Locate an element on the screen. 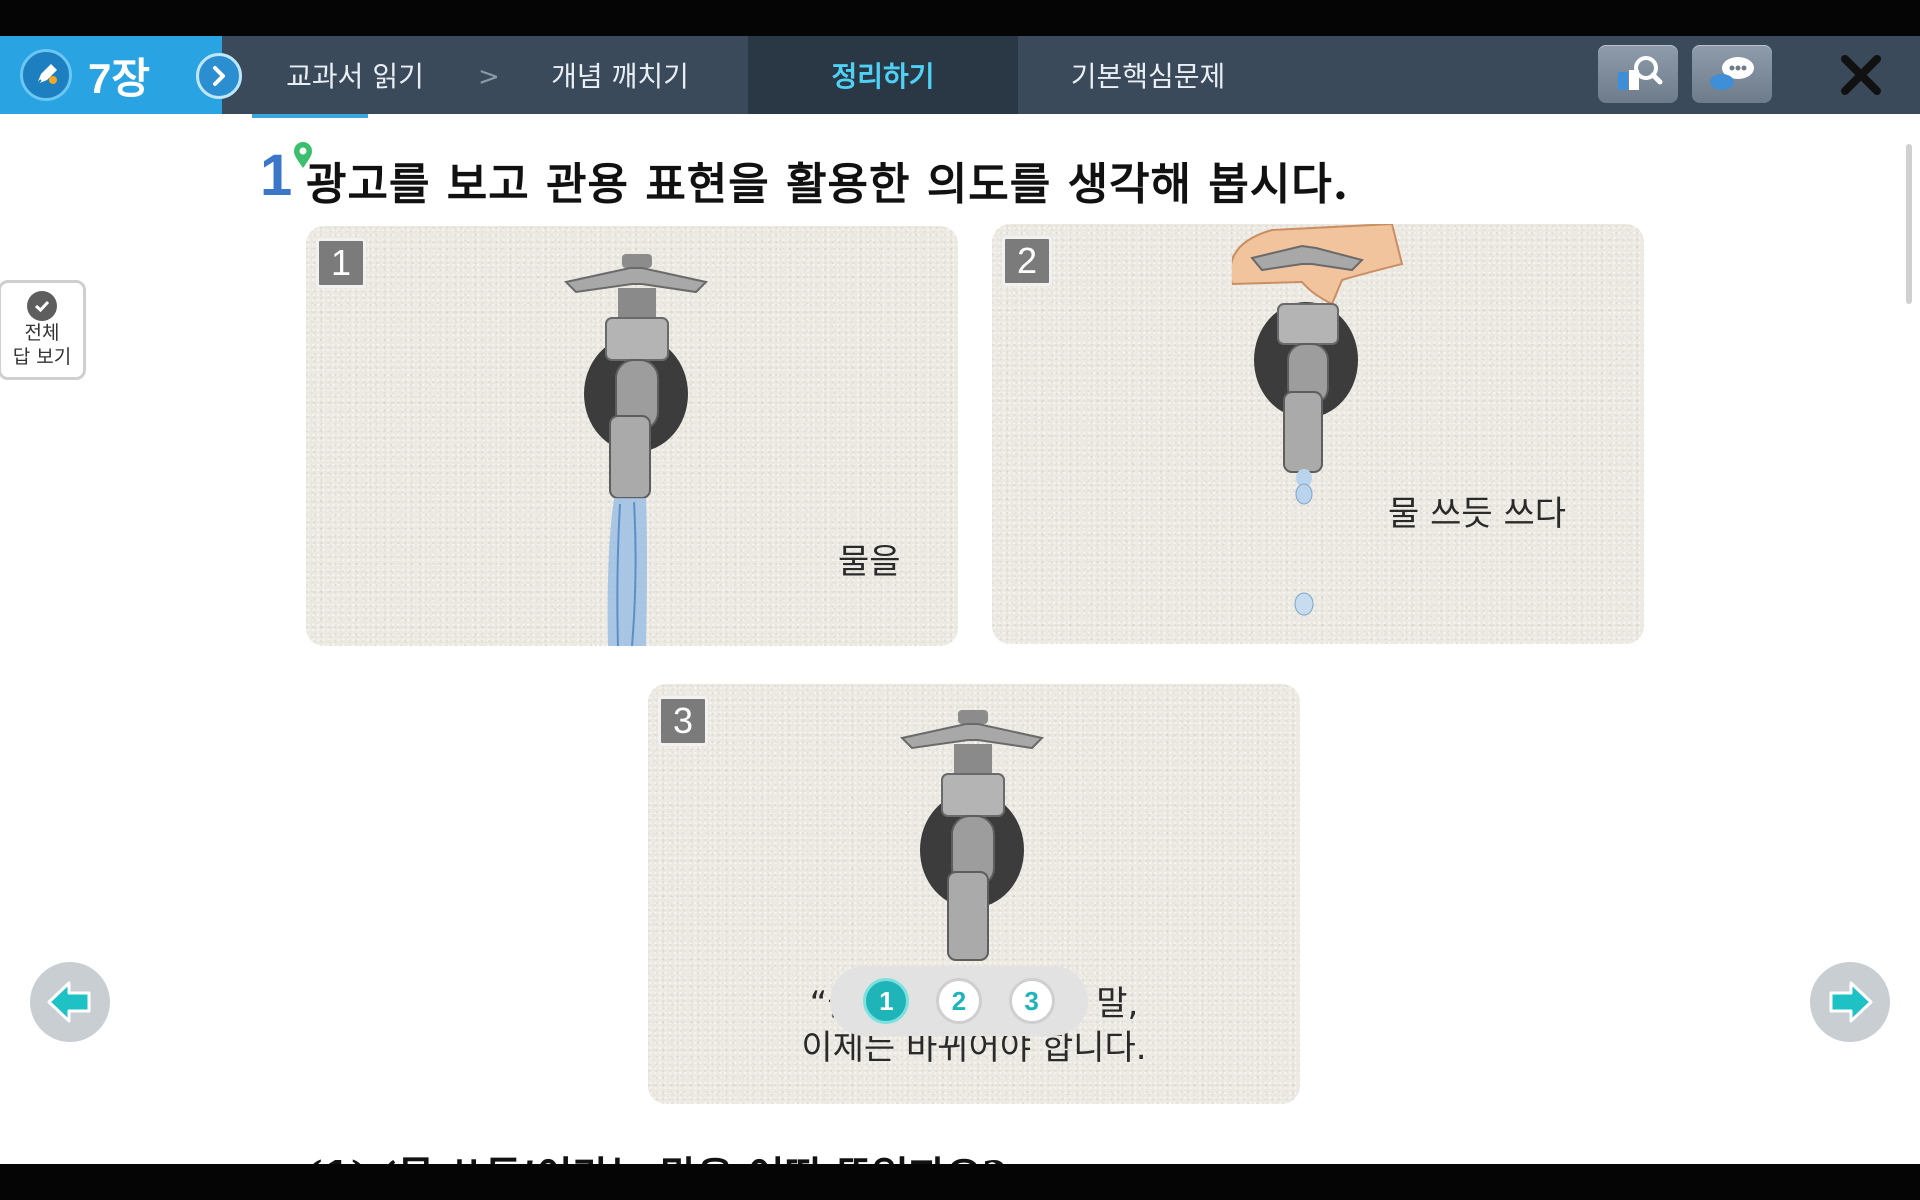 The image size is (1920, 1200). vertical-scrollbar is located at coordinates (1909, 224).